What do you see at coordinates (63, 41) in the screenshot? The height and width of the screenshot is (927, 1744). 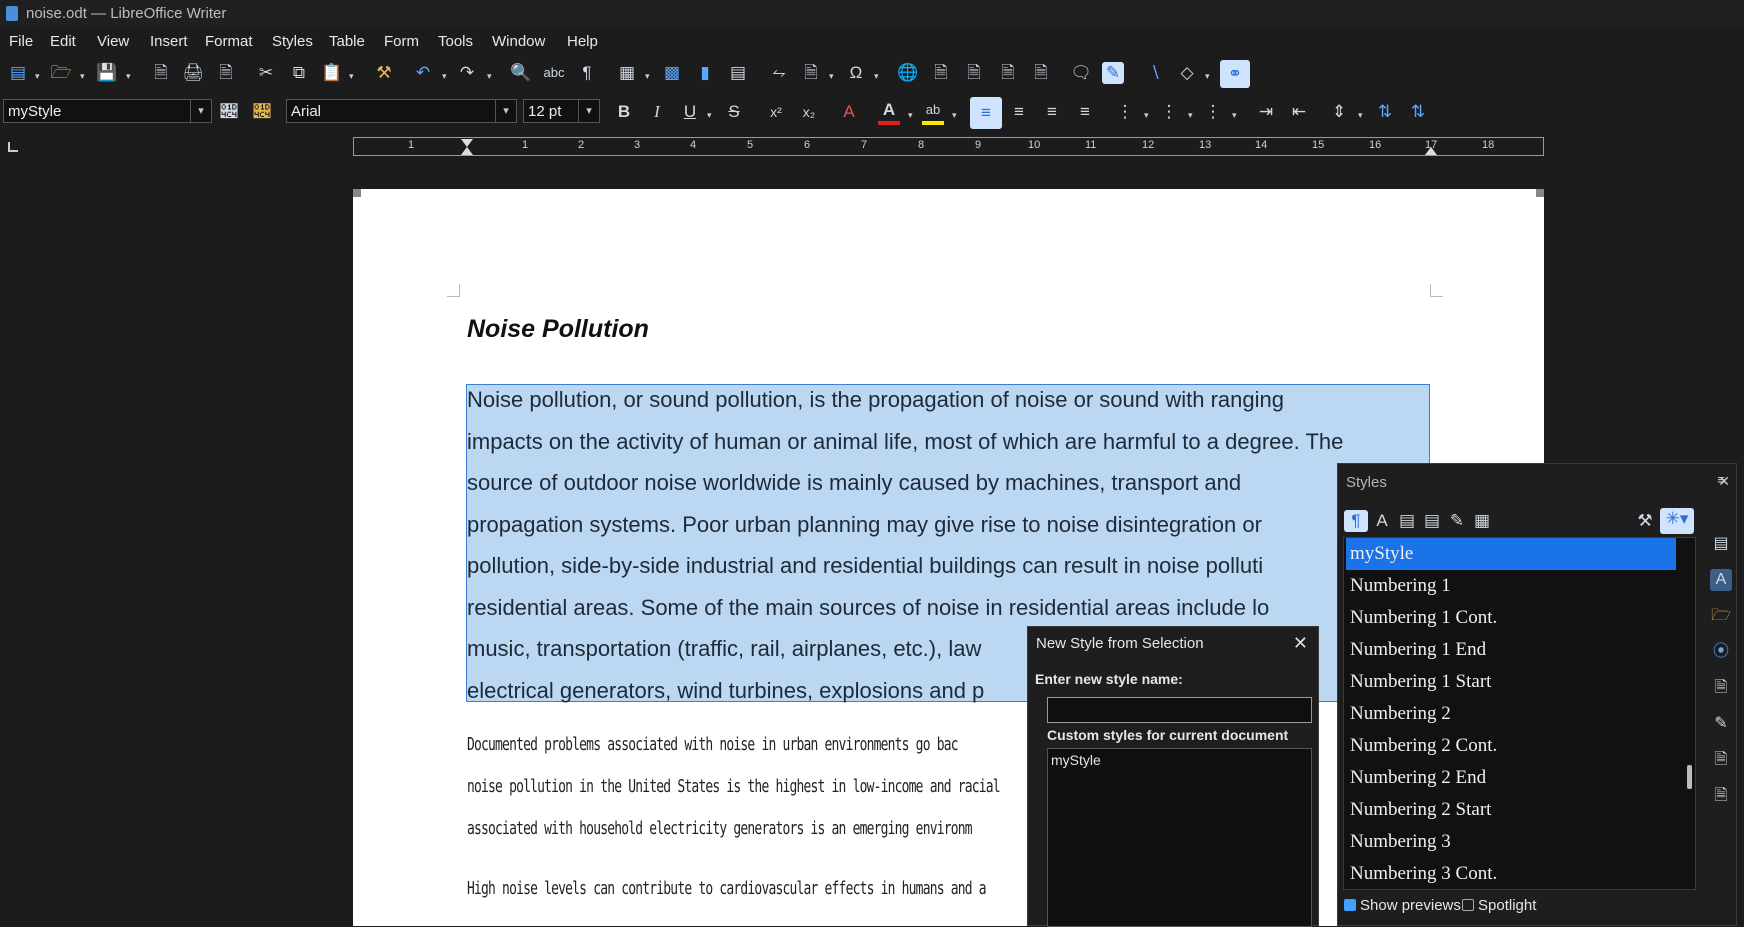 I see `menu-edit: Edit` at bounding box center [63, 41].